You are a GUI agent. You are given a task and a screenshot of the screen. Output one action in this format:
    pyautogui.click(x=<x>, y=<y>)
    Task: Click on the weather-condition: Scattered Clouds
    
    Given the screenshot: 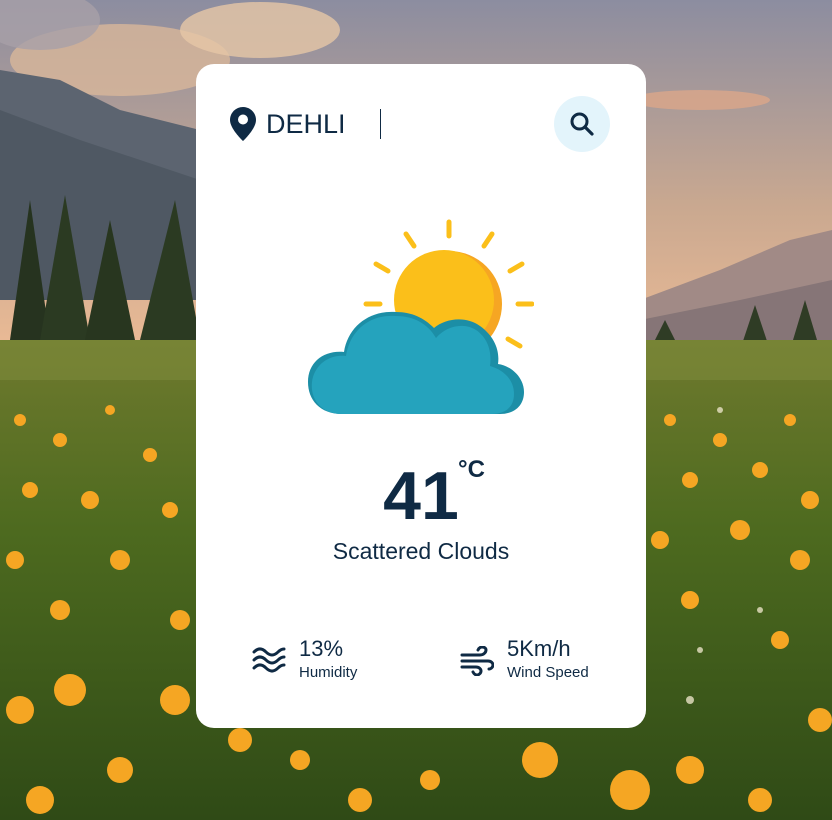 What is the action you would take?
    pyautogui.click(x=421, y=551)
    